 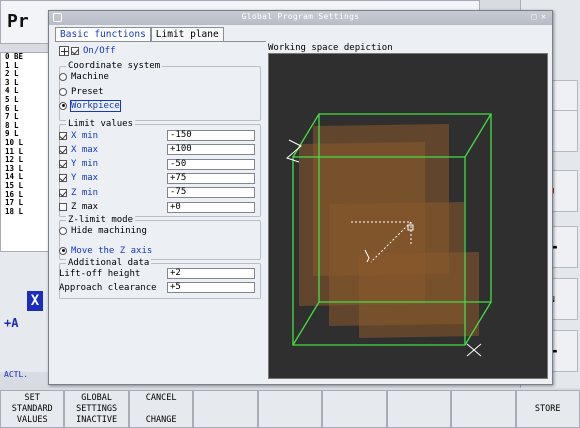 I want to click on left-status-panel, so click(x=25, y=312).